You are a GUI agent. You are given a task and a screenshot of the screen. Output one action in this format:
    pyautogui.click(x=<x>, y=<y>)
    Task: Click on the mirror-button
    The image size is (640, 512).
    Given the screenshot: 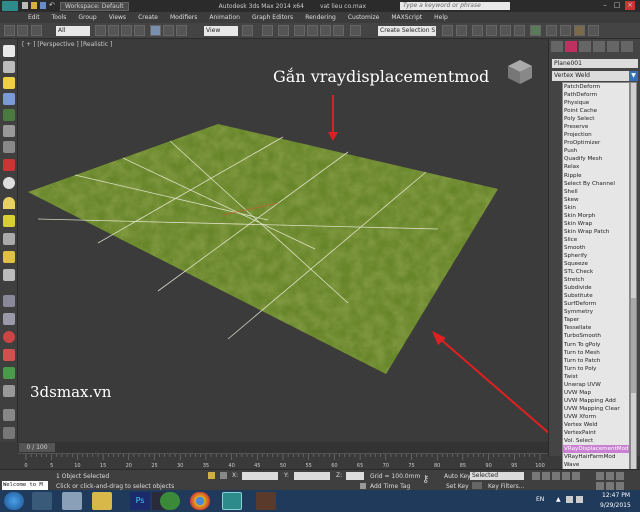 What is the action you would take?
    pyautogui.click(x=447, y=30)
    